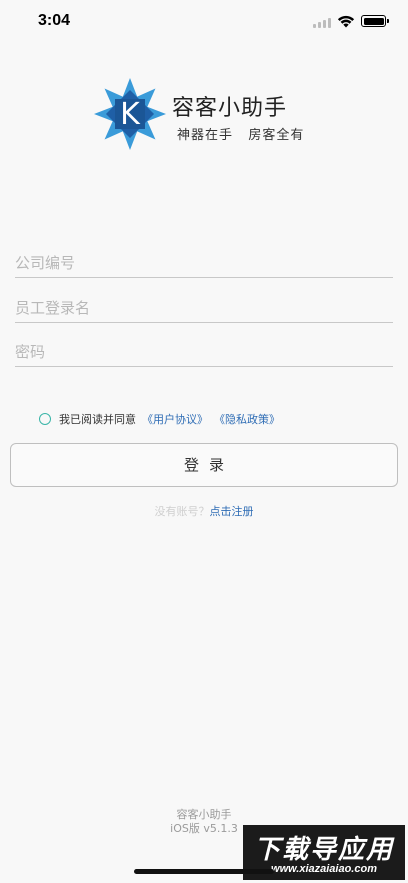 The height and width of the screenshot is (883, 408). What do you see at coordinates (247, 419) in the screenshot?
I see `privacy-policy-link: 《隐私政策》` at bounding box center [247, 419].